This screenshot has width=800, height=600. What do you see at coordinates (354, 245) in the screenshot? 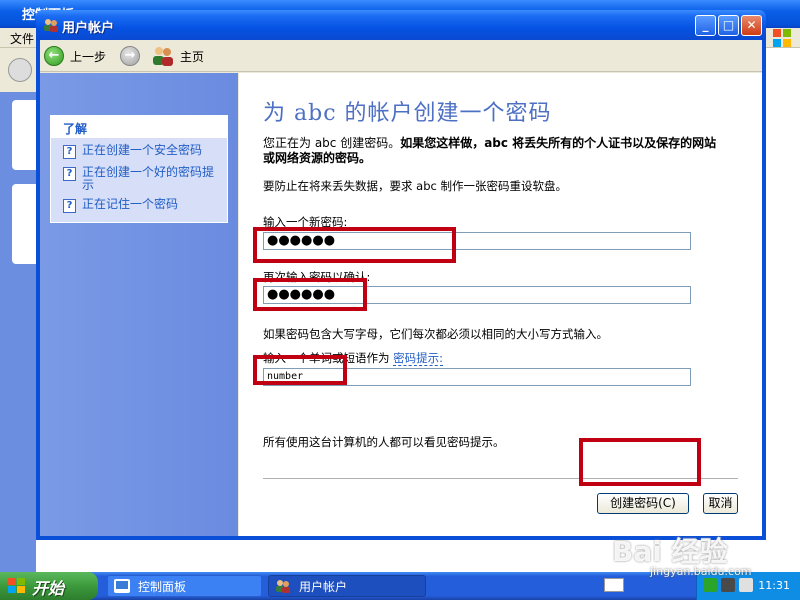
I see `highlight-new-password` at bounding box center [354, 245].